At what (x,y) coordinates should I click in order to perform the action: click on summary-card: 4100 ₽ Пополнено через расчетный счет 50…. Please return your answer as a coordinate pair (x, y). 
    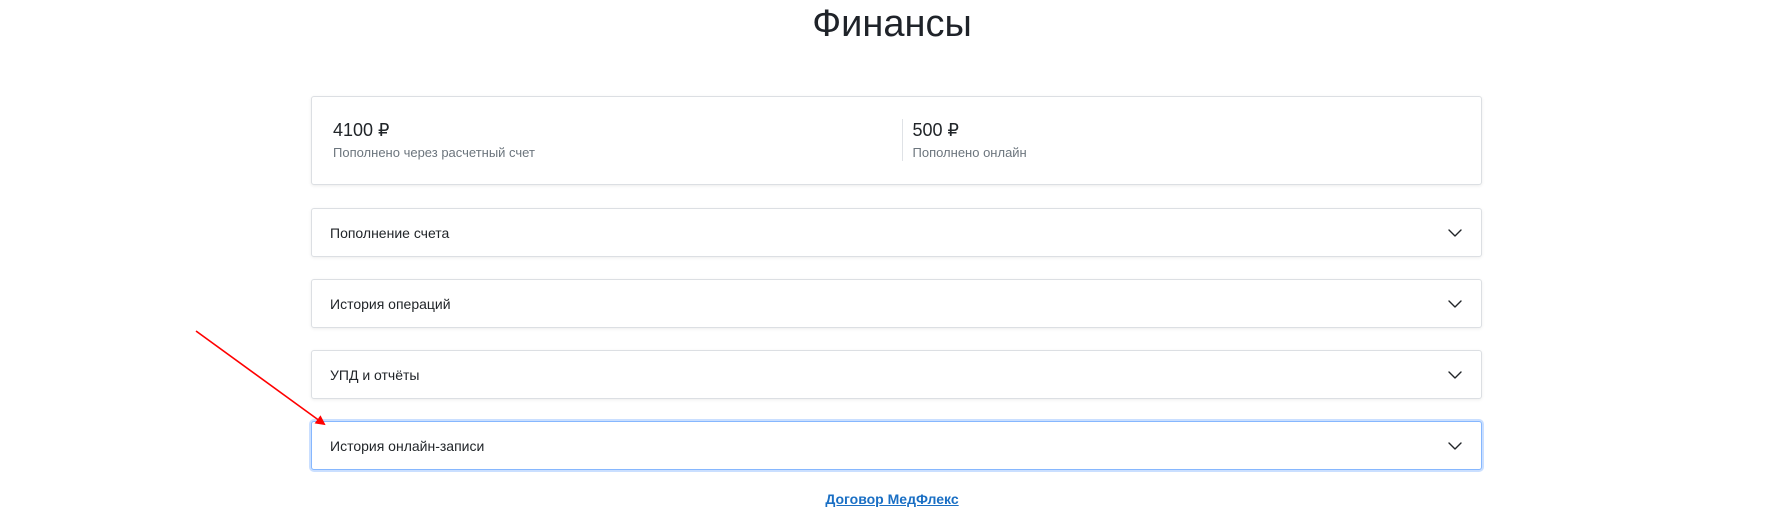
    Looking at the image, I should click on (896, 140).